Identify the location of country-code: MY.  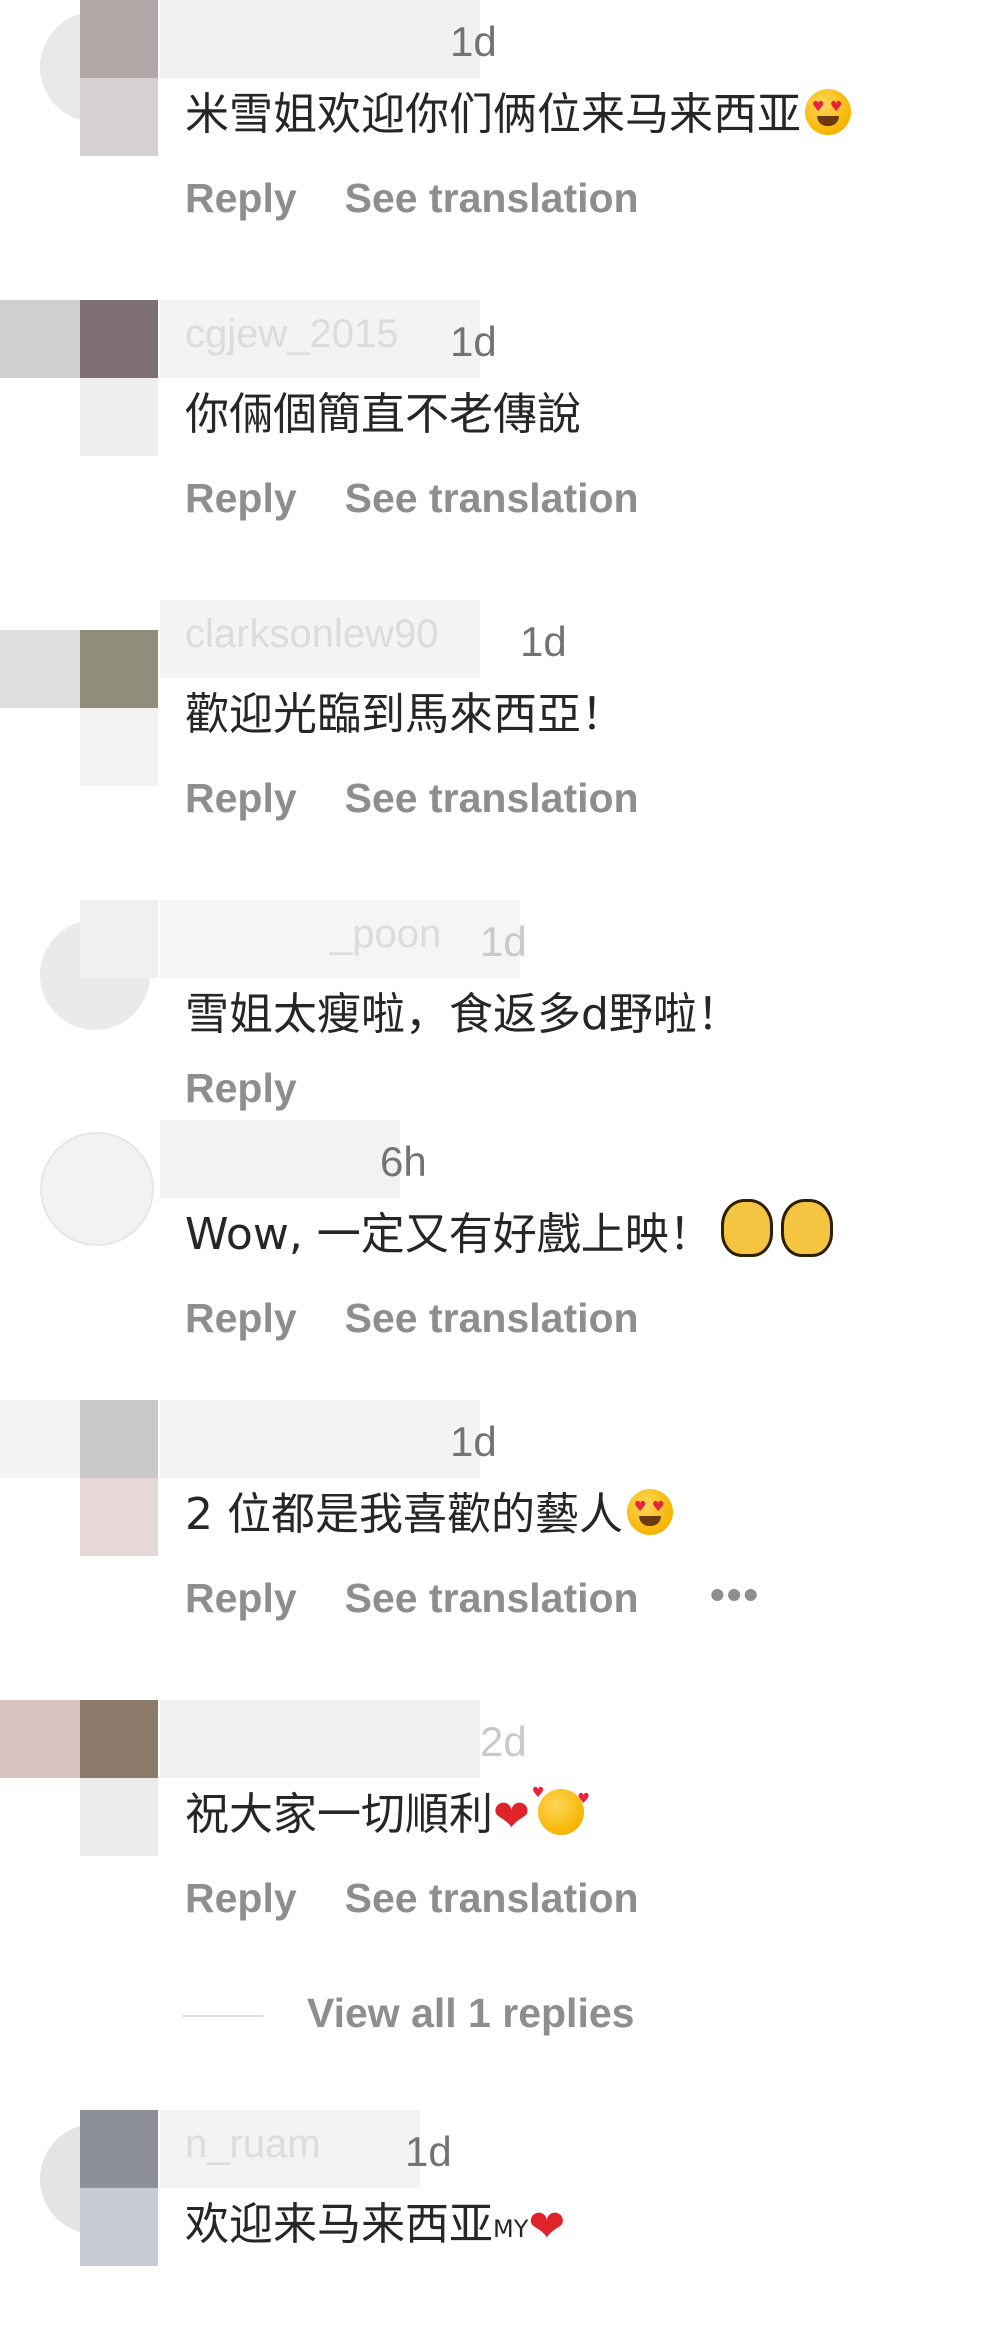
(511, 2229).